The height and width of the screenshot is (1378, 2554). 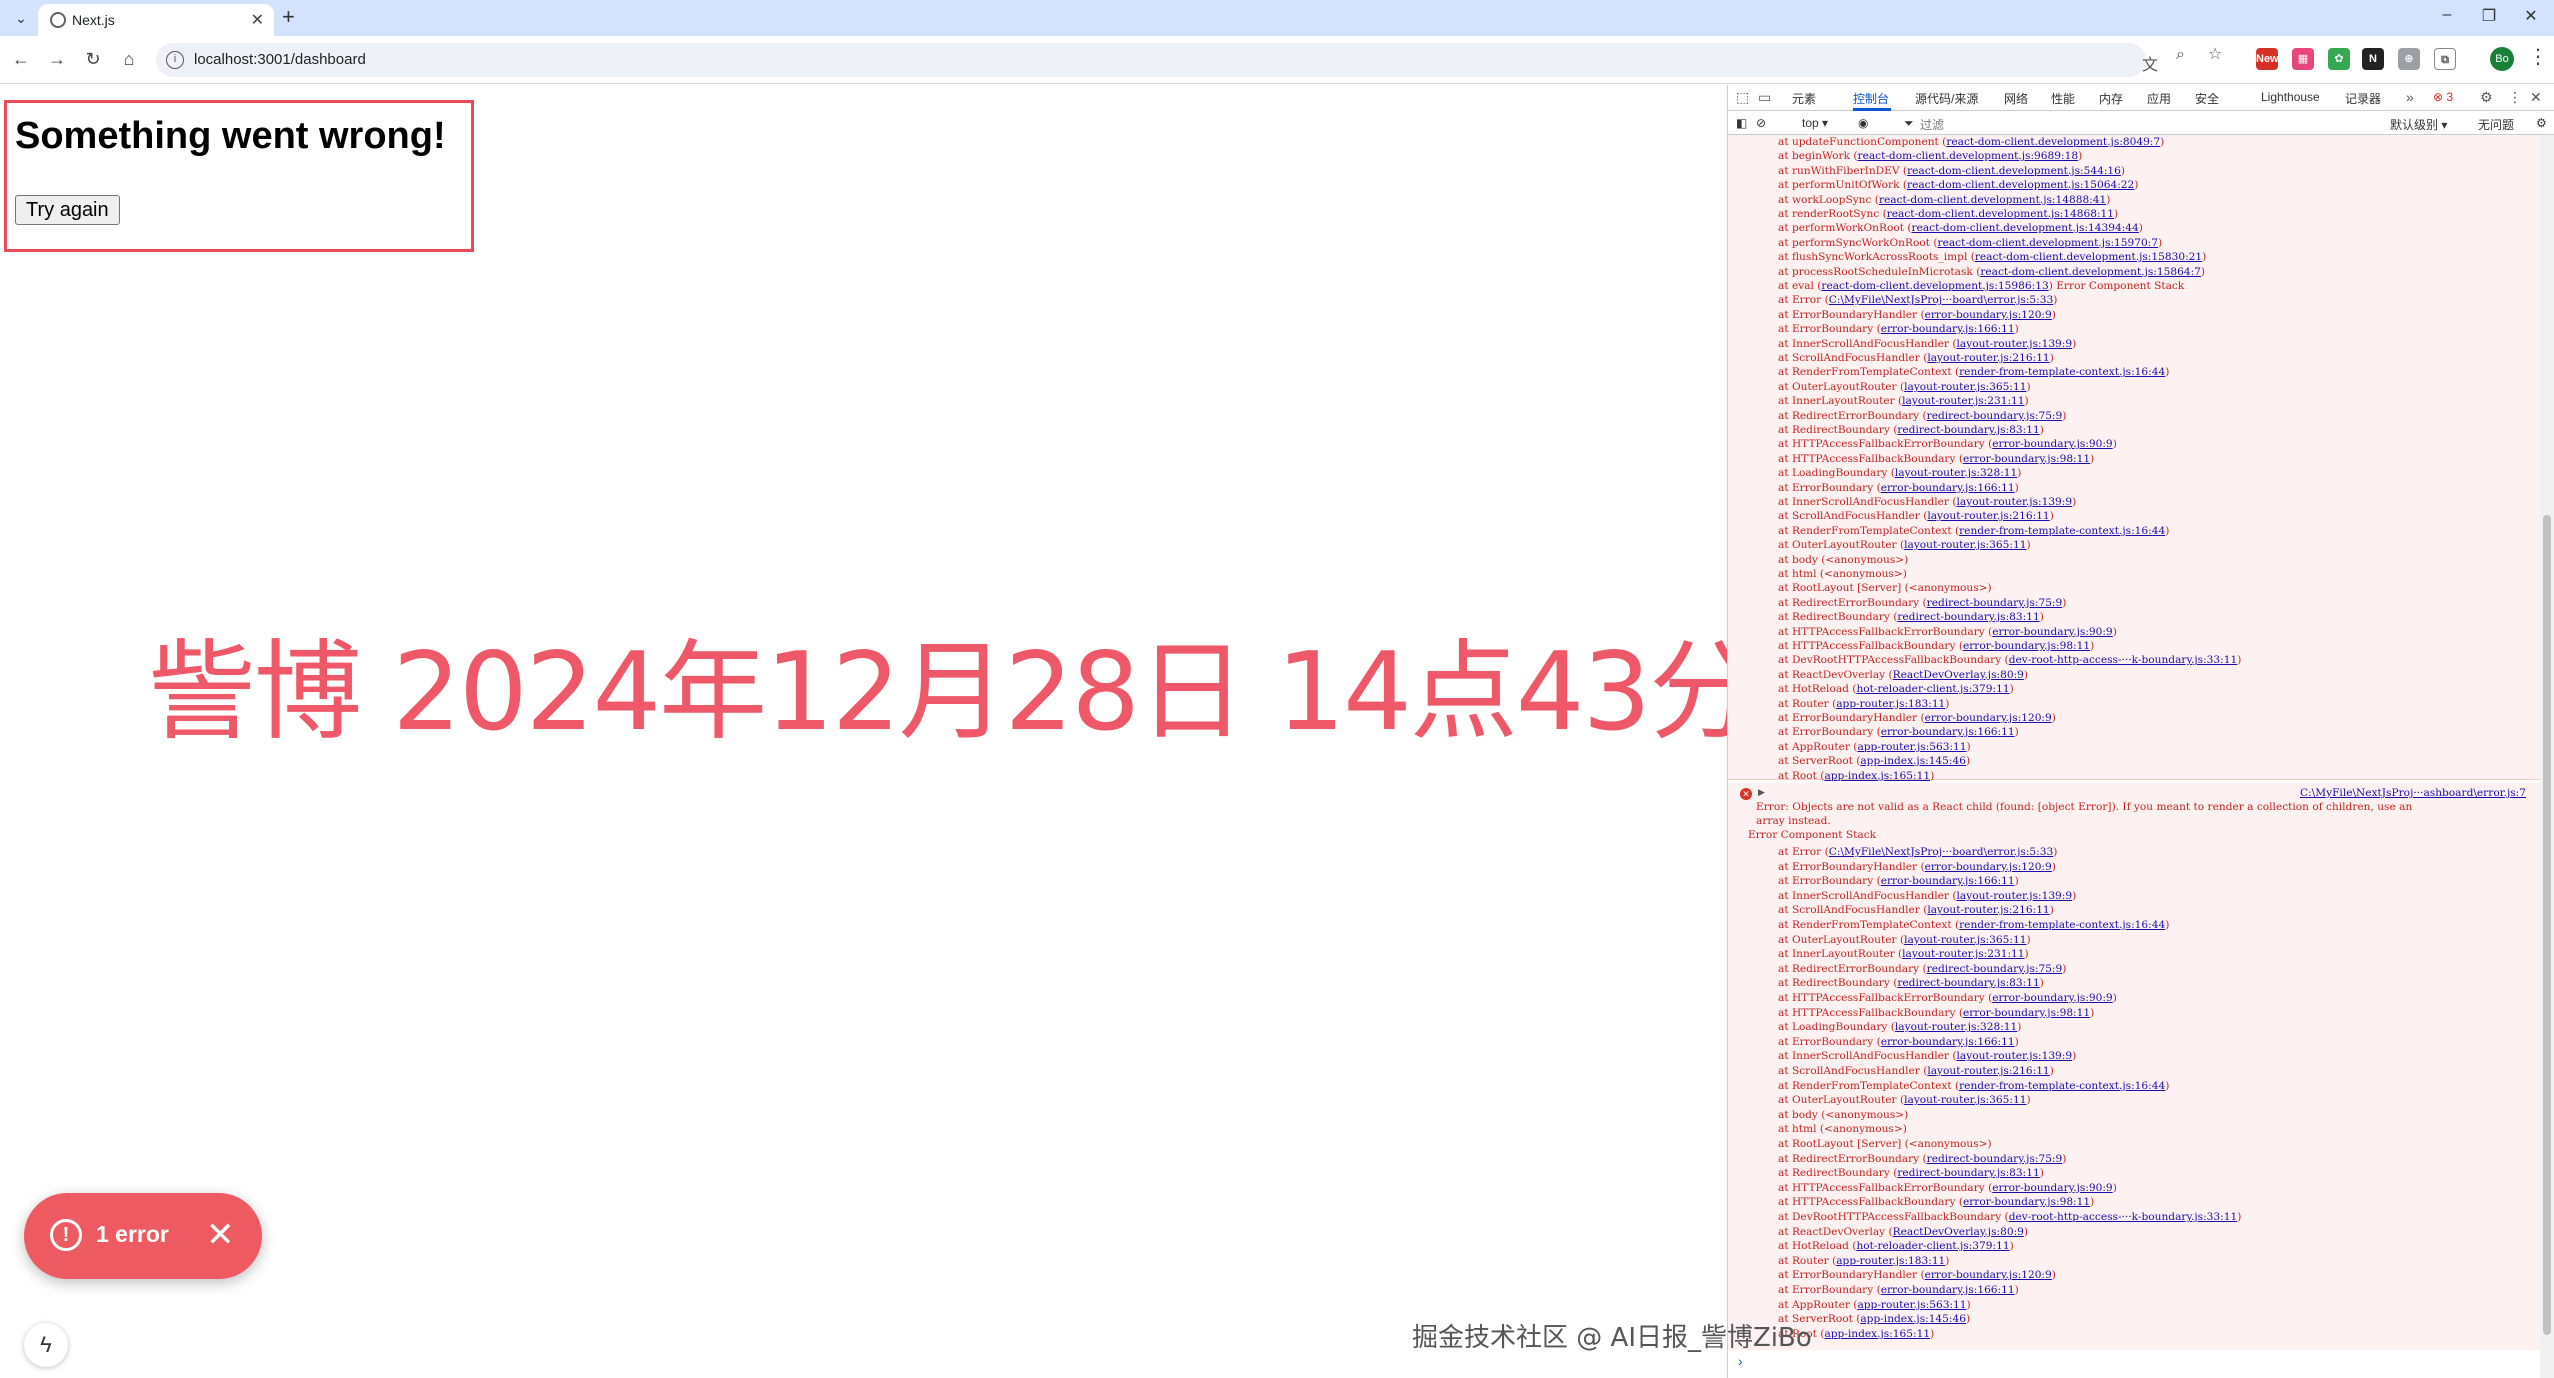 What do you see at coordinates (2048, 243) in the screenshot?
I see `stack-source-link: react-dom-client.development.js:15970:7` at bounding box center [2048, 243].